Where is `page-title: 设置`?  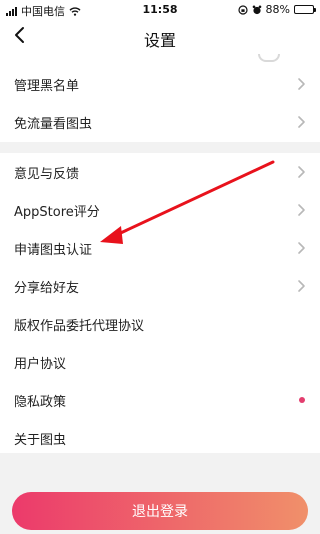 page-title: 设置 is located at coordinates (159, 40).